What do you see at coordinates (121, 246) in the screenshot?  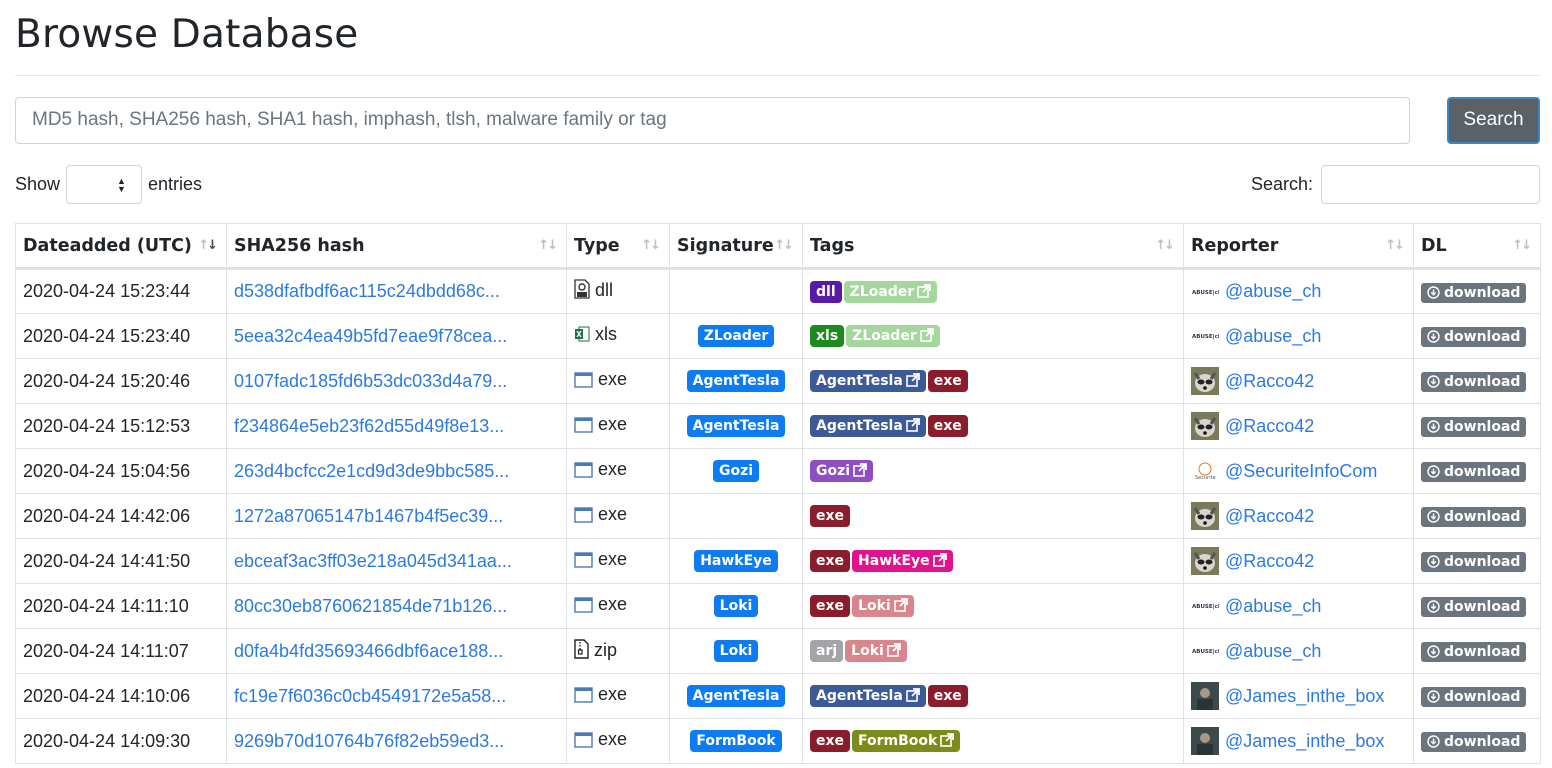 I see `column-header-dateadded: Dateadded (UTC) ↑↓` at bounding box center [121, 246].